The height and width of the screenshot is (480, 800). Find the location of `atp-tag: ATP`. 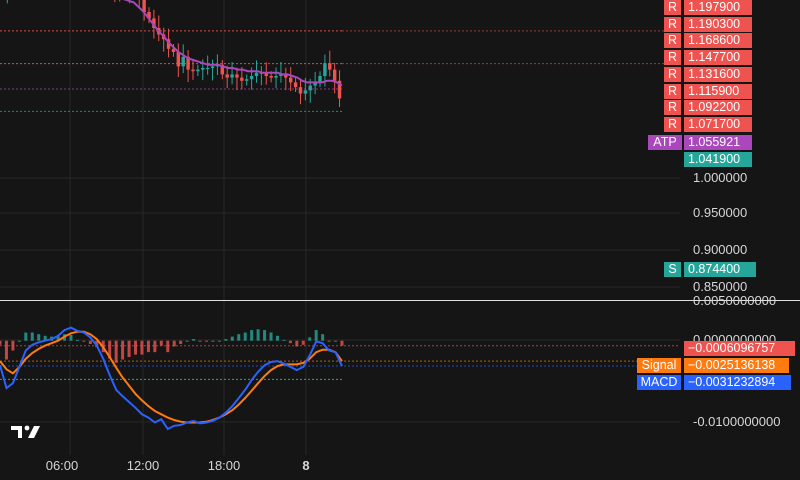

atp-tag: ATP is located at coordinates (665, 142).